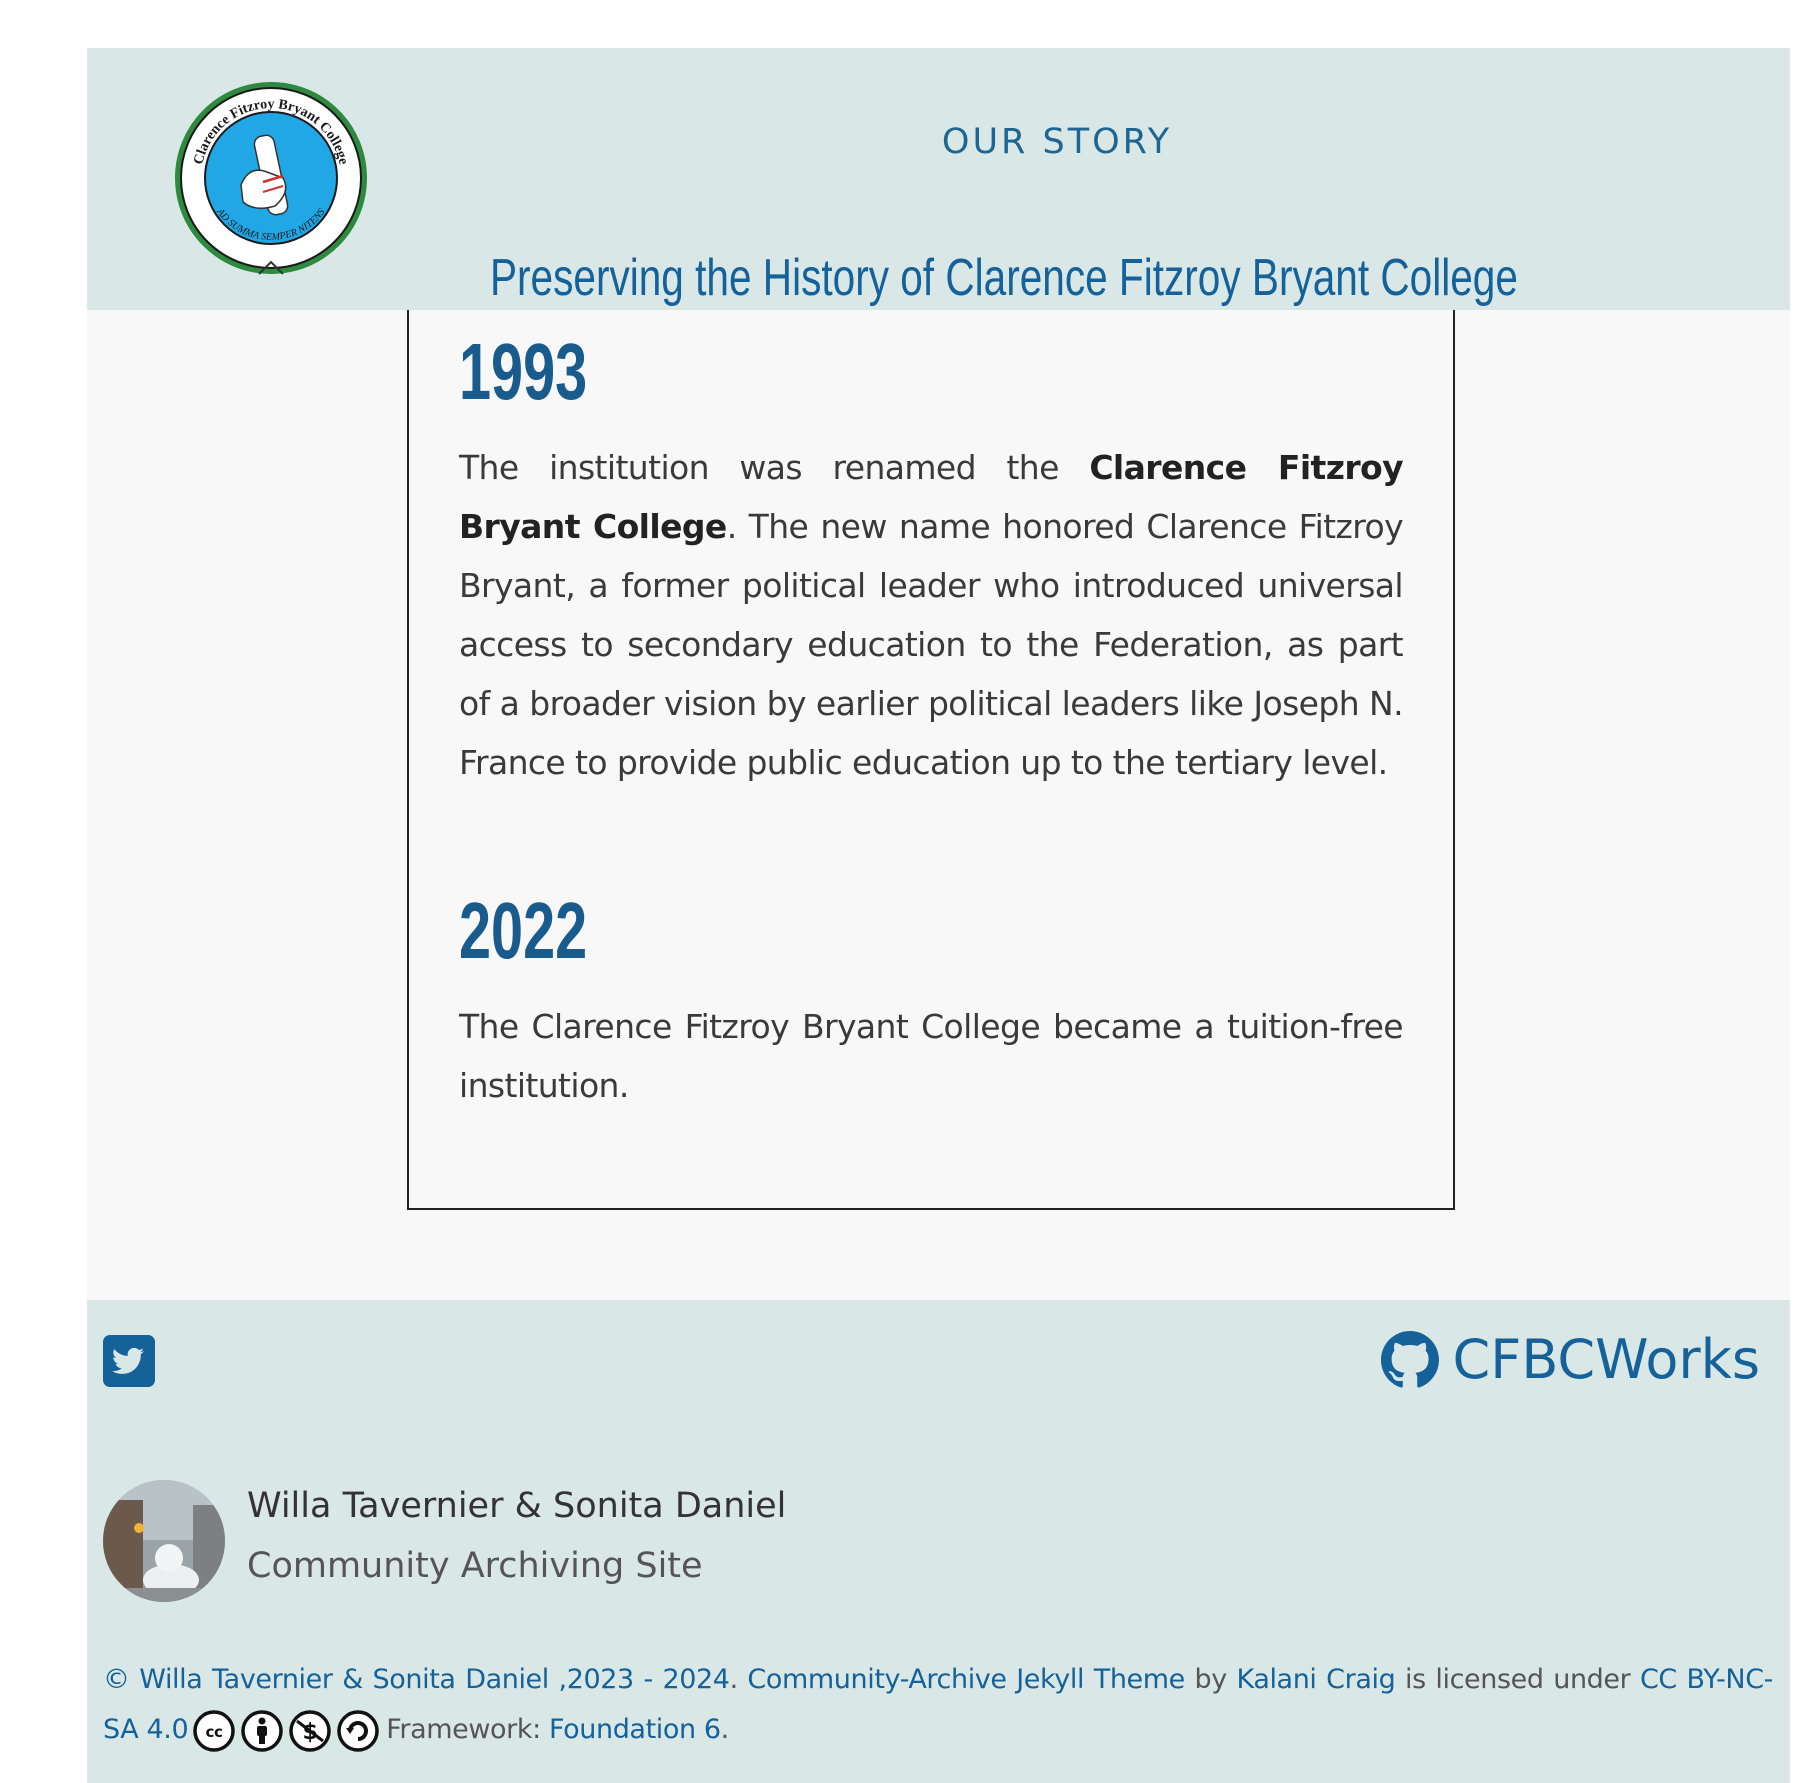 This screenshot has width=1806, height=1783. What do you see at coordinates (358, 1730) in the screenshot?
I see `sharealike-icon` at bounding box center [358, 1730].